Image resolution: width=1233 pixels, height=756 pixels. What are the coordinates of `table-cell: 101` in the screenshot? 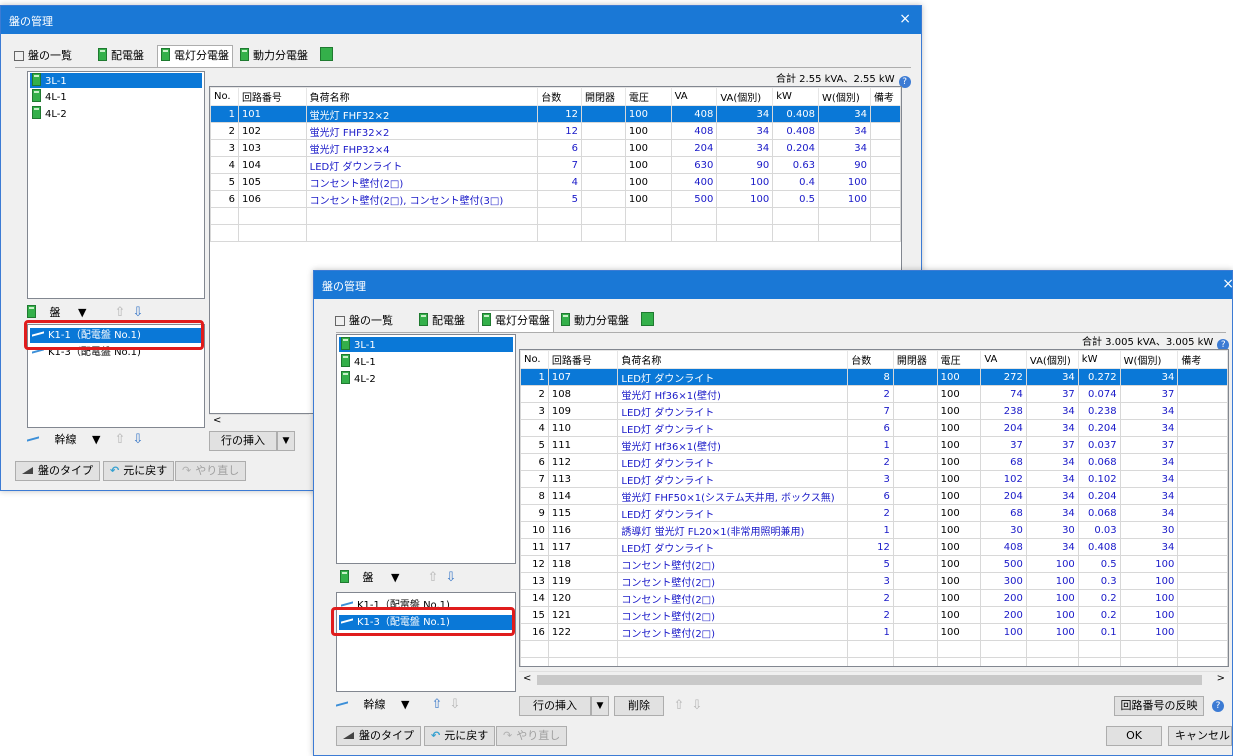 It's located at (272, 114).